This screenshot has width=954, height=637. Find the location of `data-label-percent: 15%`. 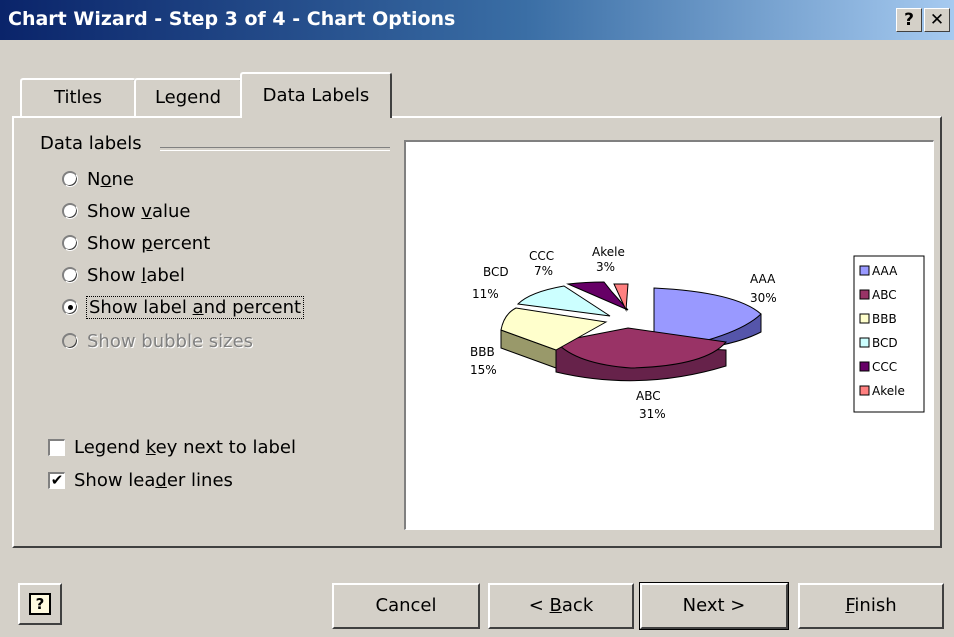

data-label-percent: 15% is located at coordinates (483, 370).